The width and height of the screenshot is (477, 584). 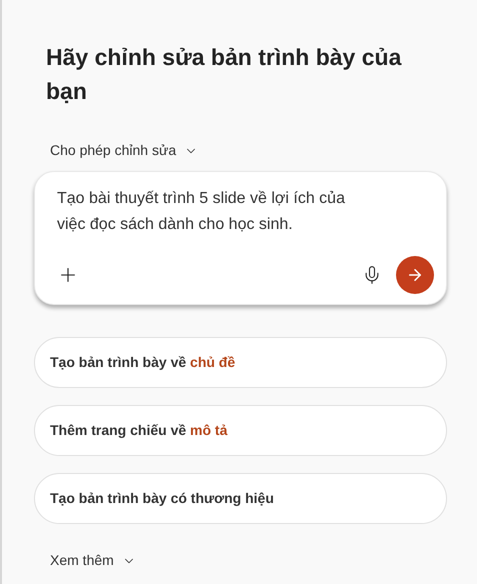 What do you see at coordinates (124, 150) in the screenshot?
I see `mode-dropdown: Cho phép chỉnh sửa` at bounding box center [124, 150].